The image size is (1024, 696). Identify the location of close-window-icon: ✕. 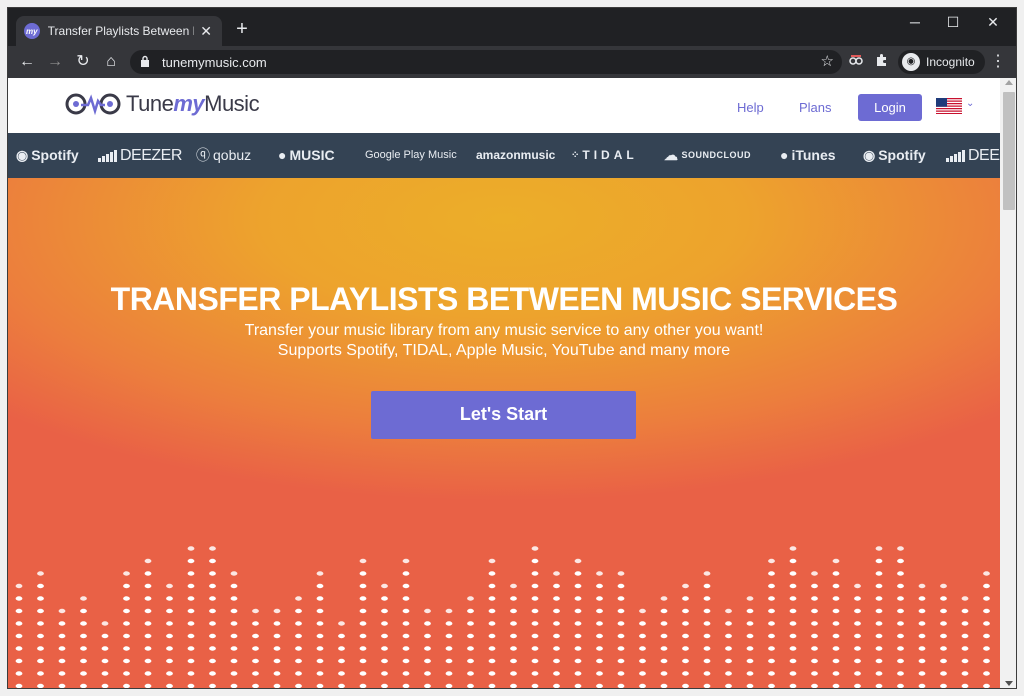
(993, 22).